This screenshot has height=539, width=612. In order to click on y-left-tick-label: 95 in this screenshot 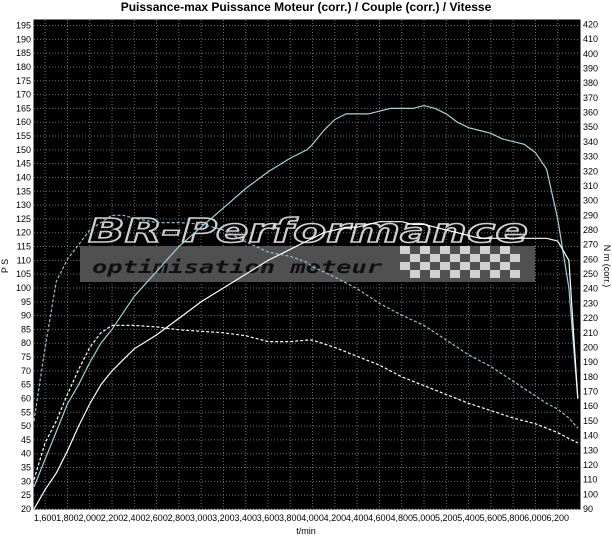, I will do `click(26, 302)`.